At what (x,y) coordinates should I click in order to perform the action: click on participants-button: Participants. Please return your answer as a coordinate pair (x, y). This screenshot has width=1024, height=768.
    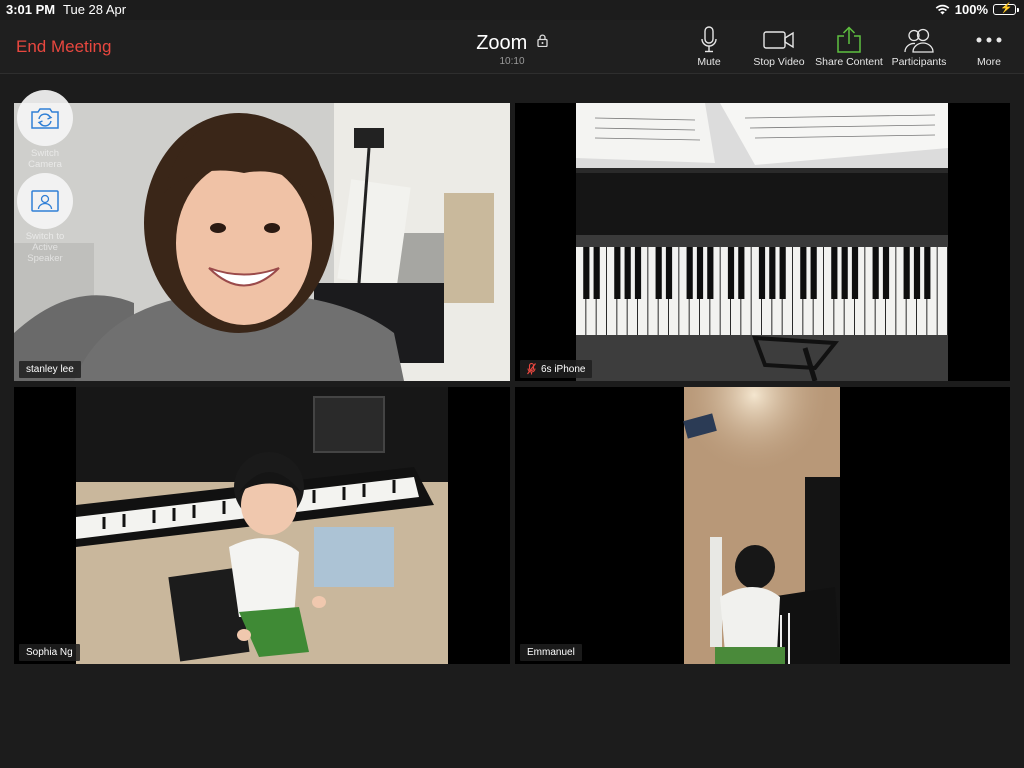
    Looking at the image, I should click on (919, 46).